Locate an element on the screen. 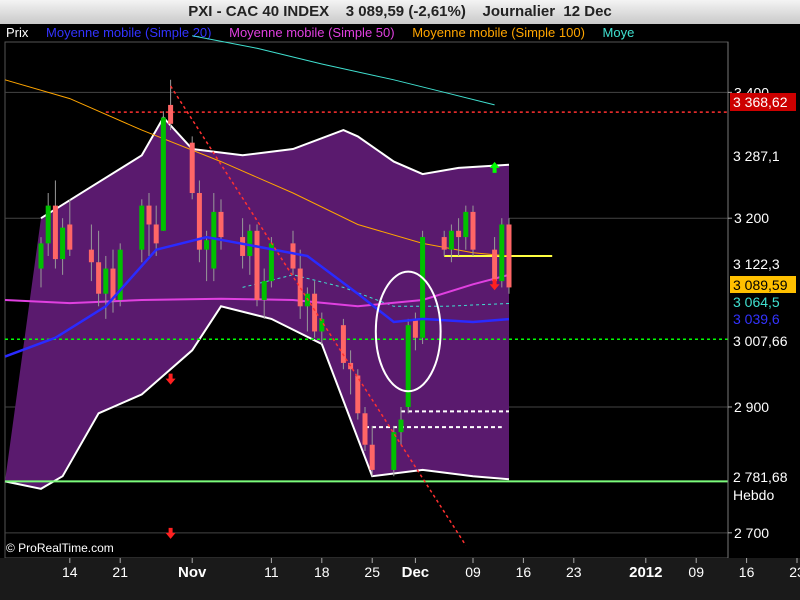  x-tick-label: 21 is located at coordinates (120, 572).